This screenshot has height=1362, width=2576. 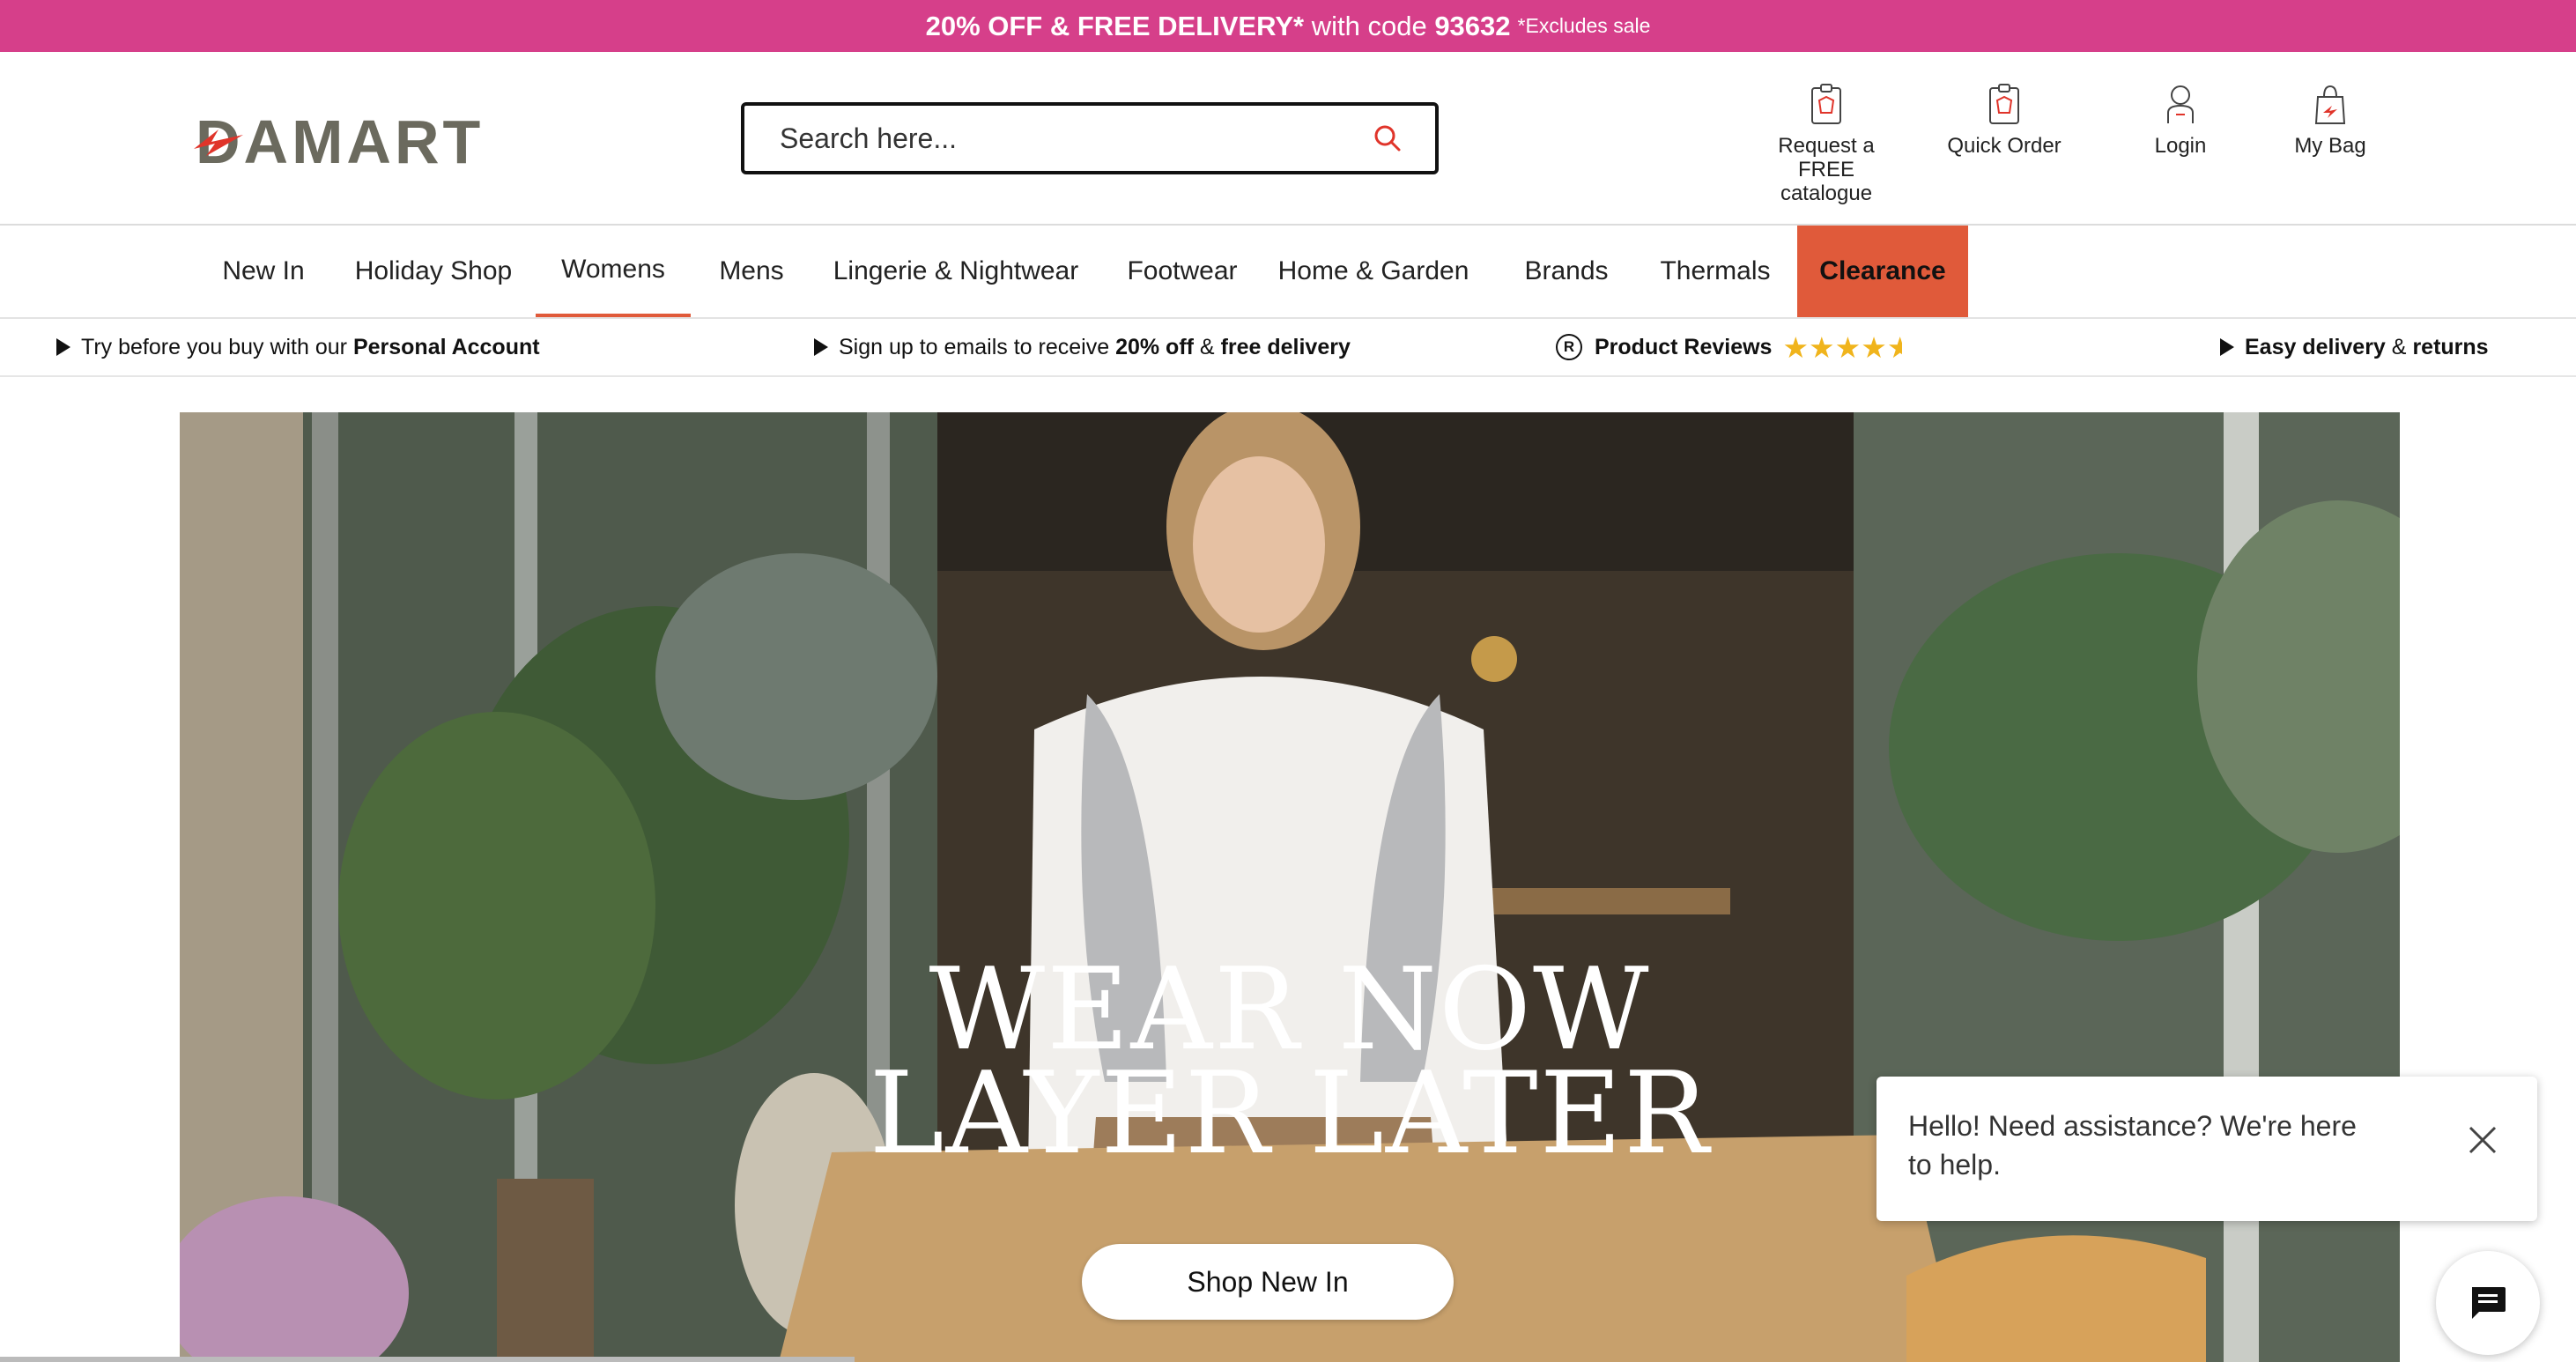 I want to click on usp-reviews-label: Product Reviews, so click(x=1684, y=346).